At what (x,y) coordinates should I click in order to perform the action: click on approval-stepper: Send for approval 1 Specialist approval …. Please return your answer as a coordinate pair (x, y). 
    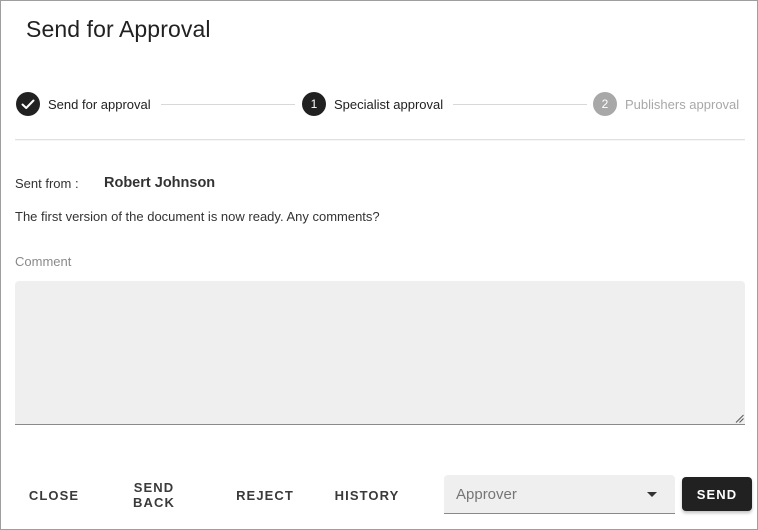
    Looking at the image, I should click on (380, 104).